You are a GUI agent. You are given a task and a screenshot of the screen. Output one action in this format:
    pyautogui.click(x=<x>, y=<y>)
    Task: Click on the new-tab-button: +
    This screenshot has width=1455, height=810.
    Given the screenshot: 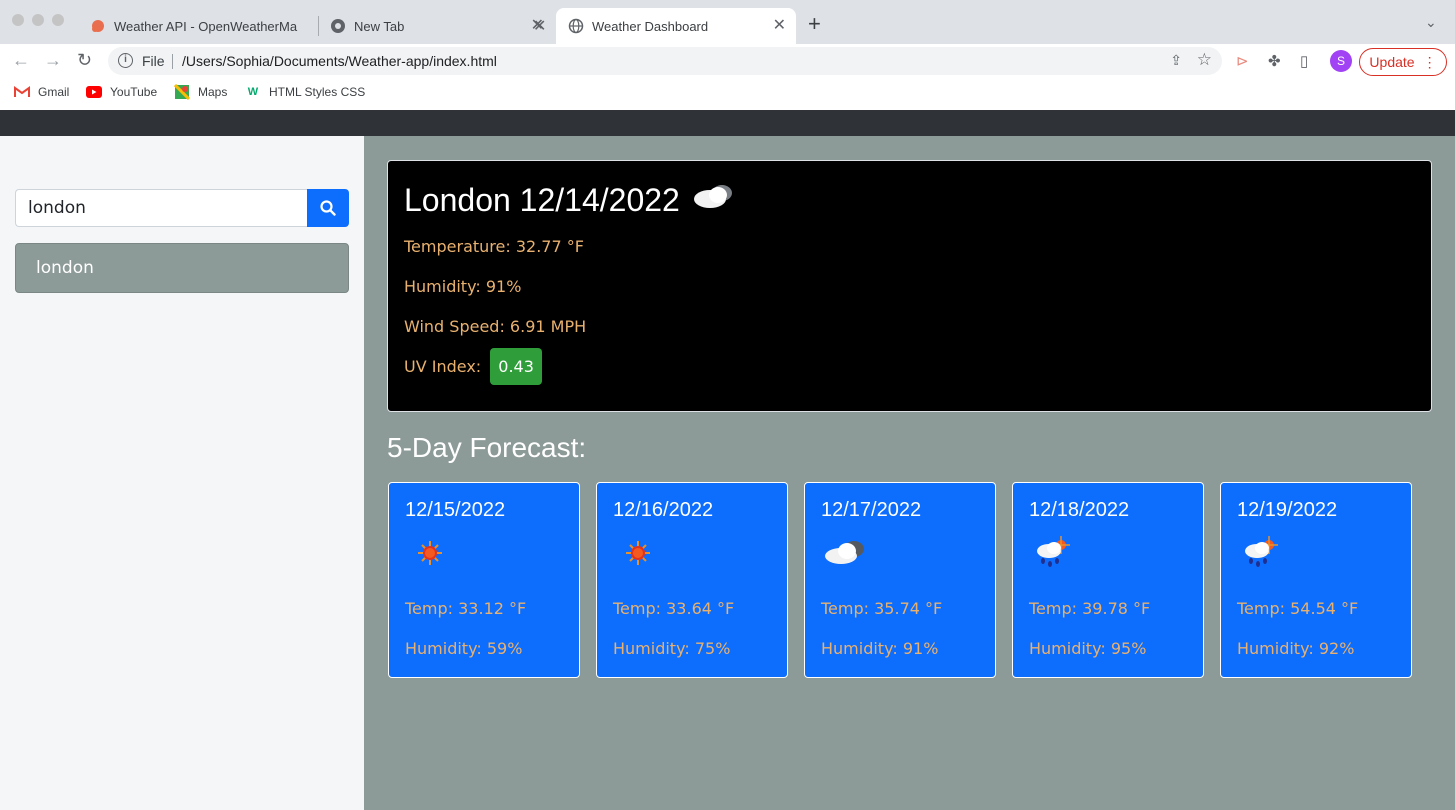 What is the action you would take?
    pyautogui.click(x=814, y=24)
    